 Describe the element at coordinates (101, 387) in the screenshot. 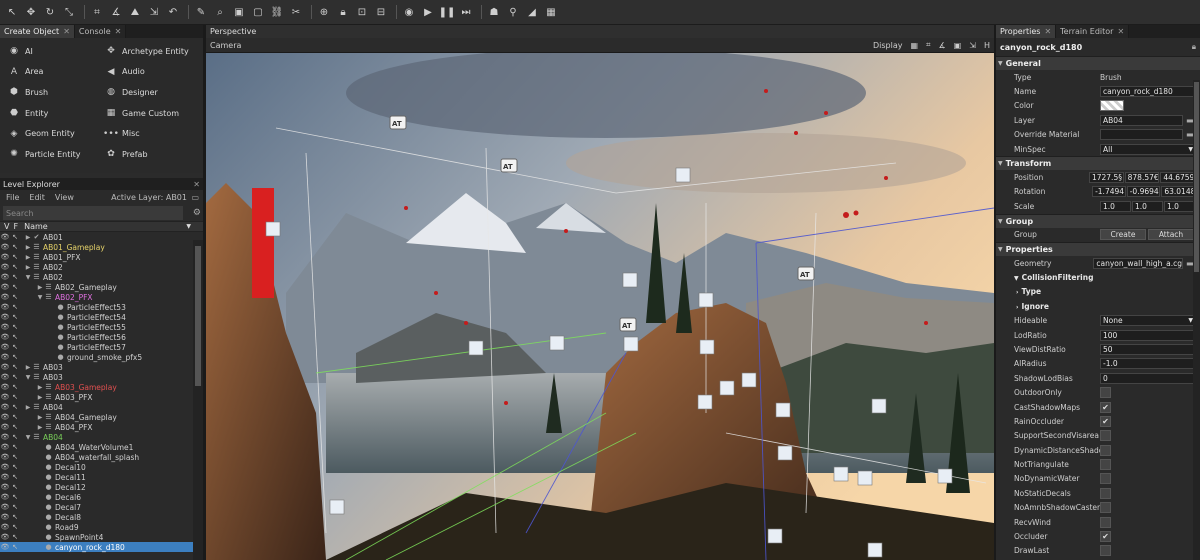

I see `layer-tree-row: 👁︎ ↖ ▶ ☰ AB03_Gameplay` at that location.